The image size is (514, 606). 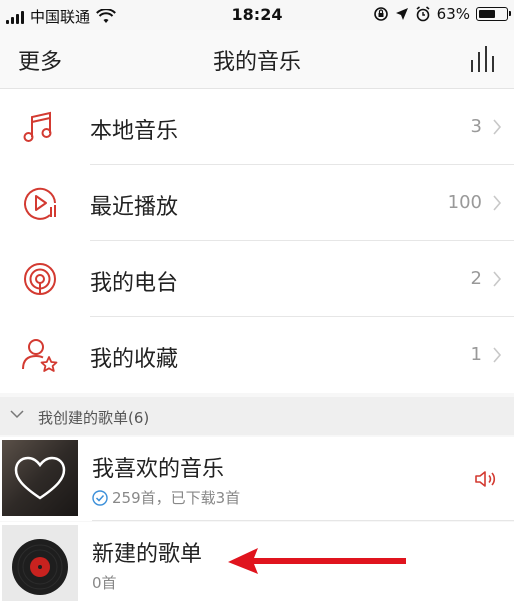 I want to click on menu-item-count: 100, so click(x=464, y=202).